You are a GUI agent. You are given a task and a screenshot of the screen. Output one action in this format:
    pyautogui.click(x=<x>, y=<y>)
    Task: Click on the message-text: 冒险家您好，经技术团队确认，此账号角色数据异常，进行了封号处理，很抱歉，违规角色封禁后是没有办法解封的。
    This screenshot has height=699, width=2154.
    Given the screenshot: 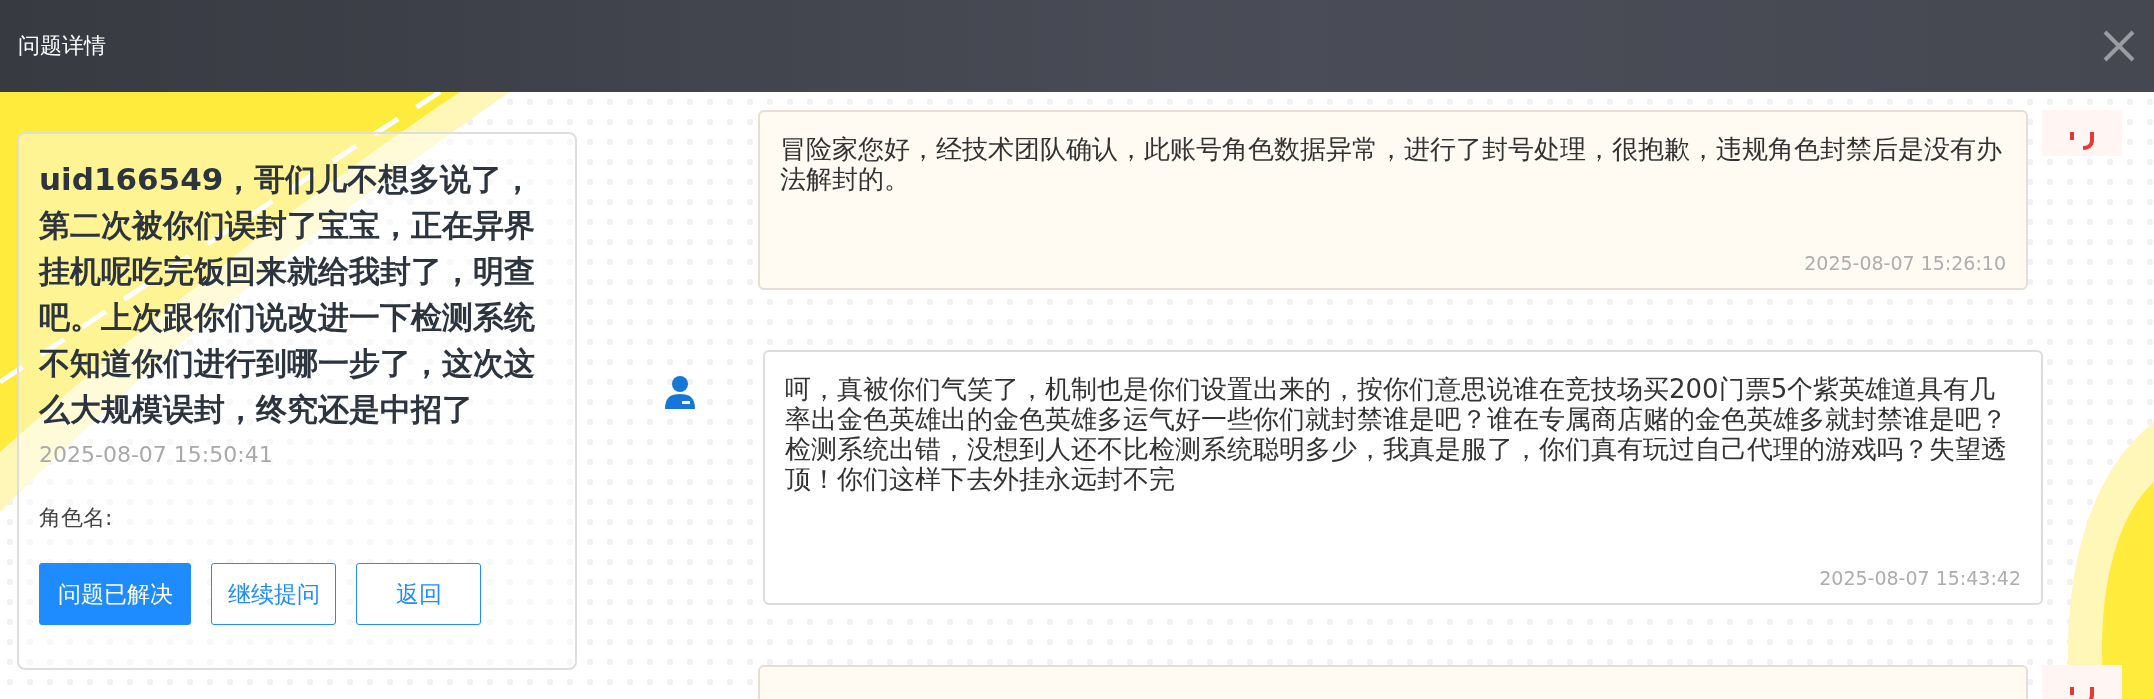 What is the action you would take?
    pyautogui.click(x=1391, y=164)
    